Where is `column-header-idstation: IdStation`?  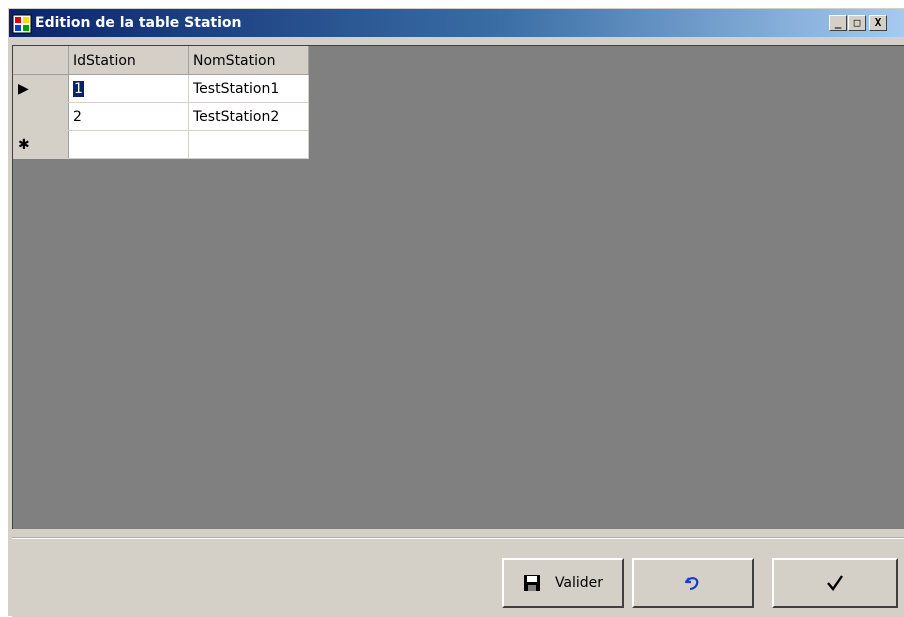 column-header-idstation: IdStation is located at coordinates (128, 60).